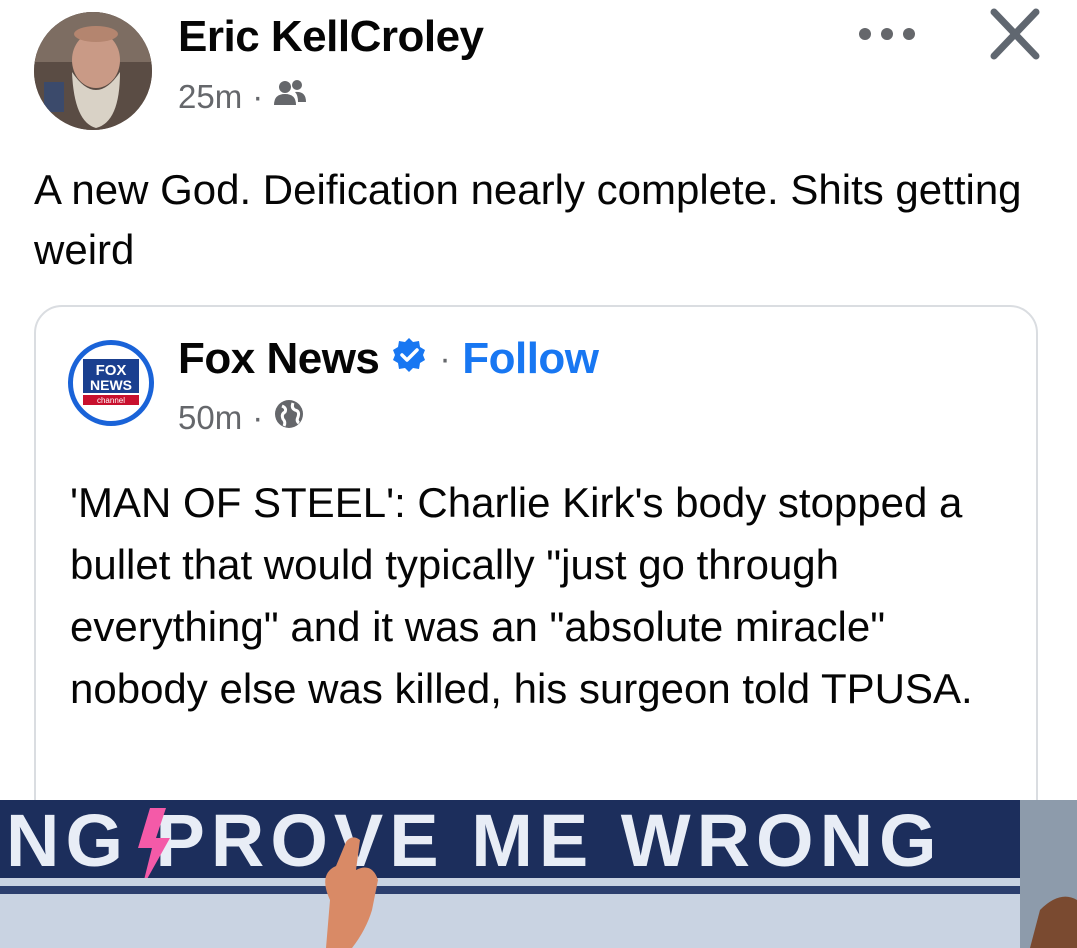  What do you see at coordinates (210, 418) in the screenshot?
I see `shared-post-time: 50m` at bounding box center [210, 418].